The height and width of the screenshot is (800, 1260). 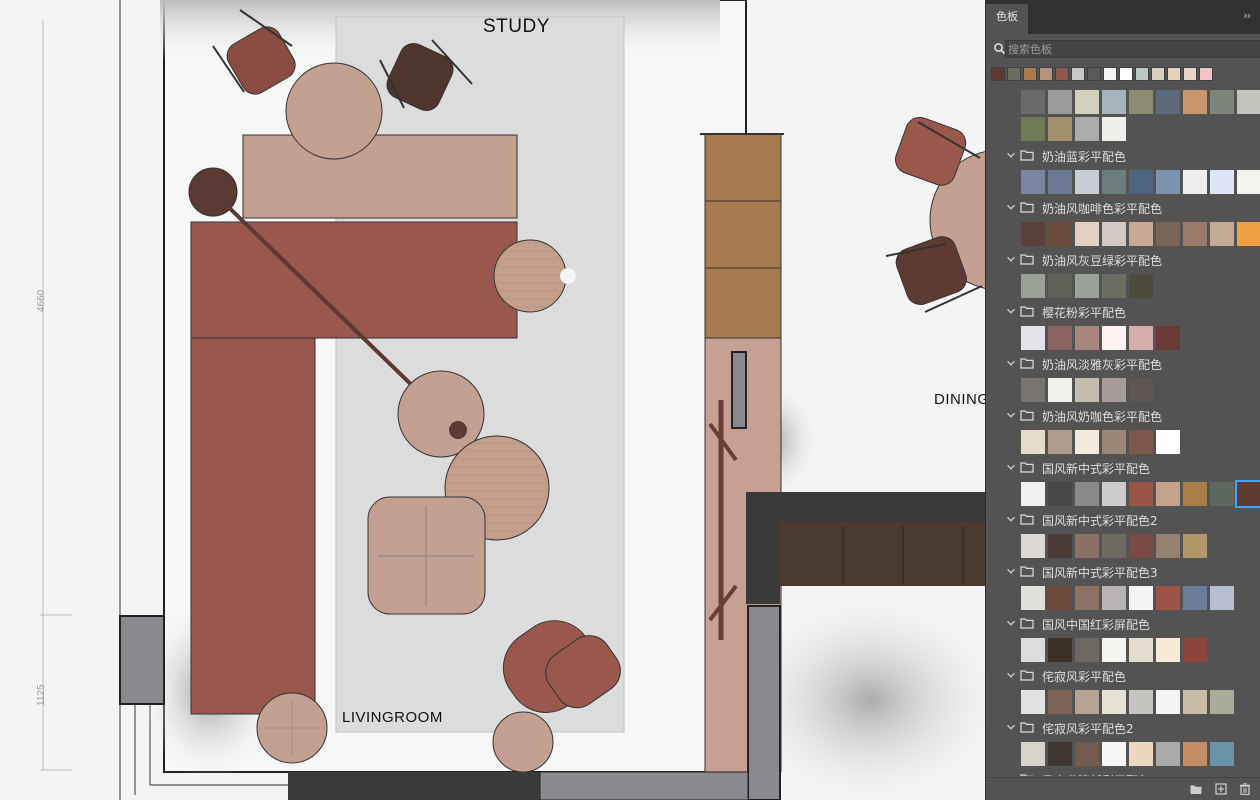 What do you see at coordinates (1132, 49) in the screenshot?
I see `search-input` at bounding box center [1132, 49].